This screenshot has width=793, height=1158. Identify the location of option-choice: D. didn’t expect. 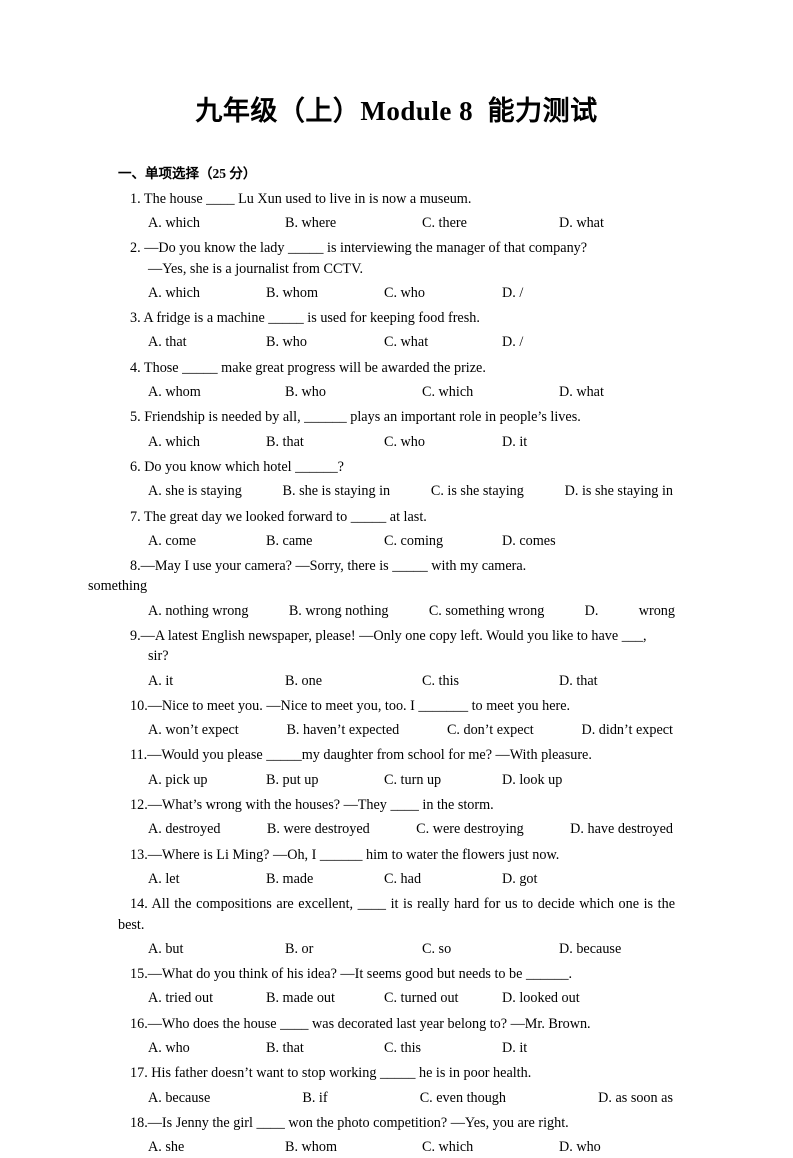
(627, 730).